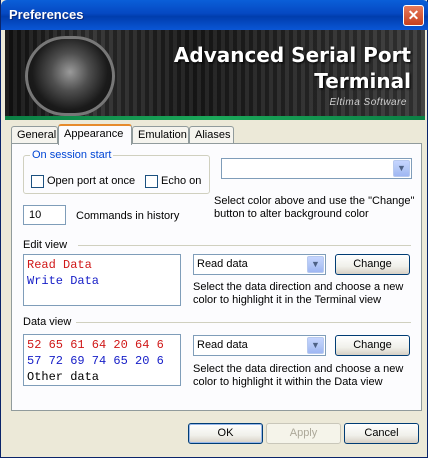 This screenshot has width=428, height=458. Describe the element at coordinates (95, 361) in the screenshot. I see `data-preview-line: 57 72 69 74 65 20 6` at that location.